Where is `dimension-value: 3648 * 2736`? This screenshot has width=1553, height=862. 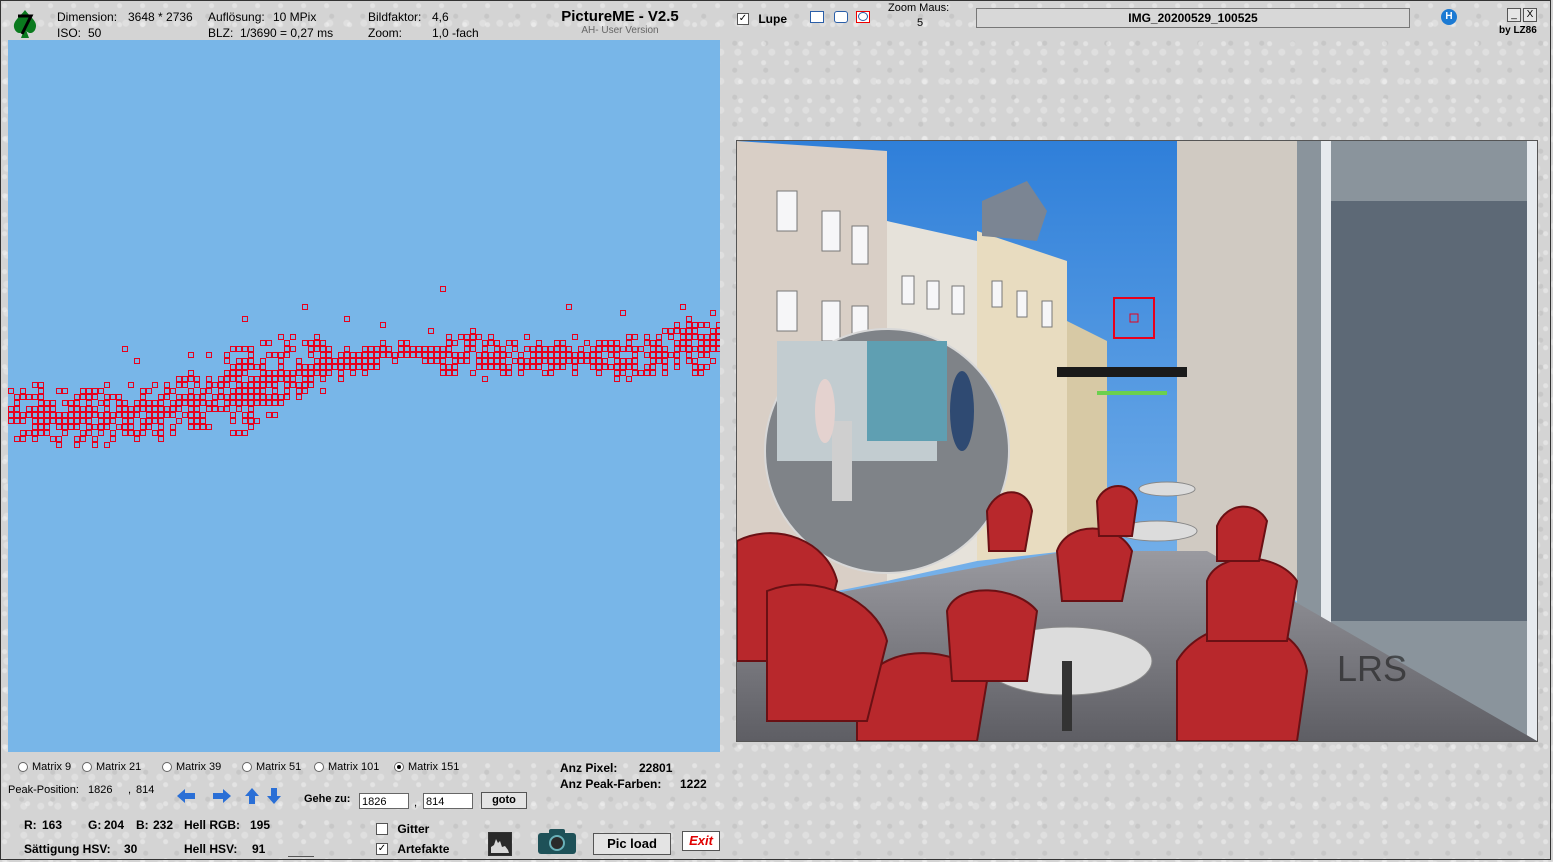 dimension-value: 3648 * 2736 is located at coordinates (160, 17).